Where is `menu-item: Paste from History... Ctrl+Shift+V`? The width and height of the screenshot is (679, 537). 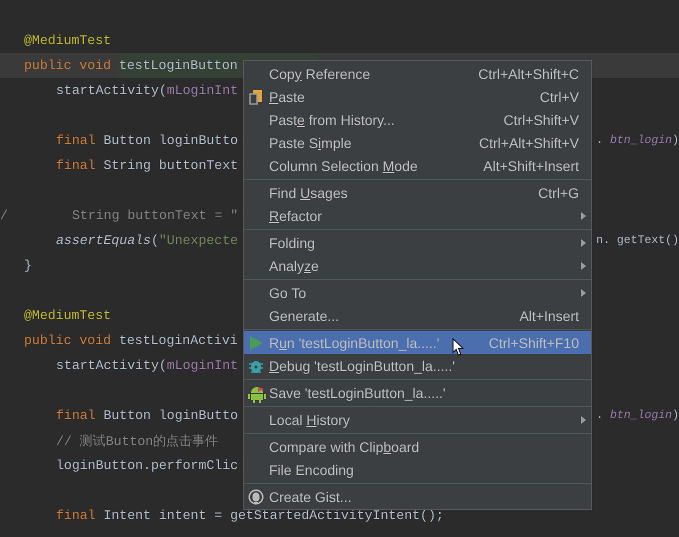
menu-item: Paste from History... Ctrl+Shift+V is located at coordinates (417, 119).